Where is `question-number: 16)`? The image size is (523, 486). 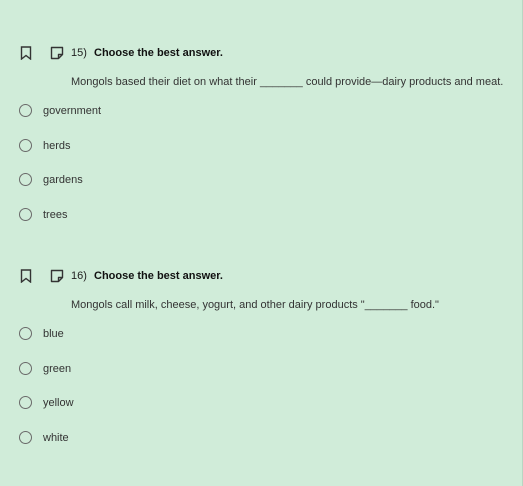
question-number: 16) is located at coordinates (79, 276).